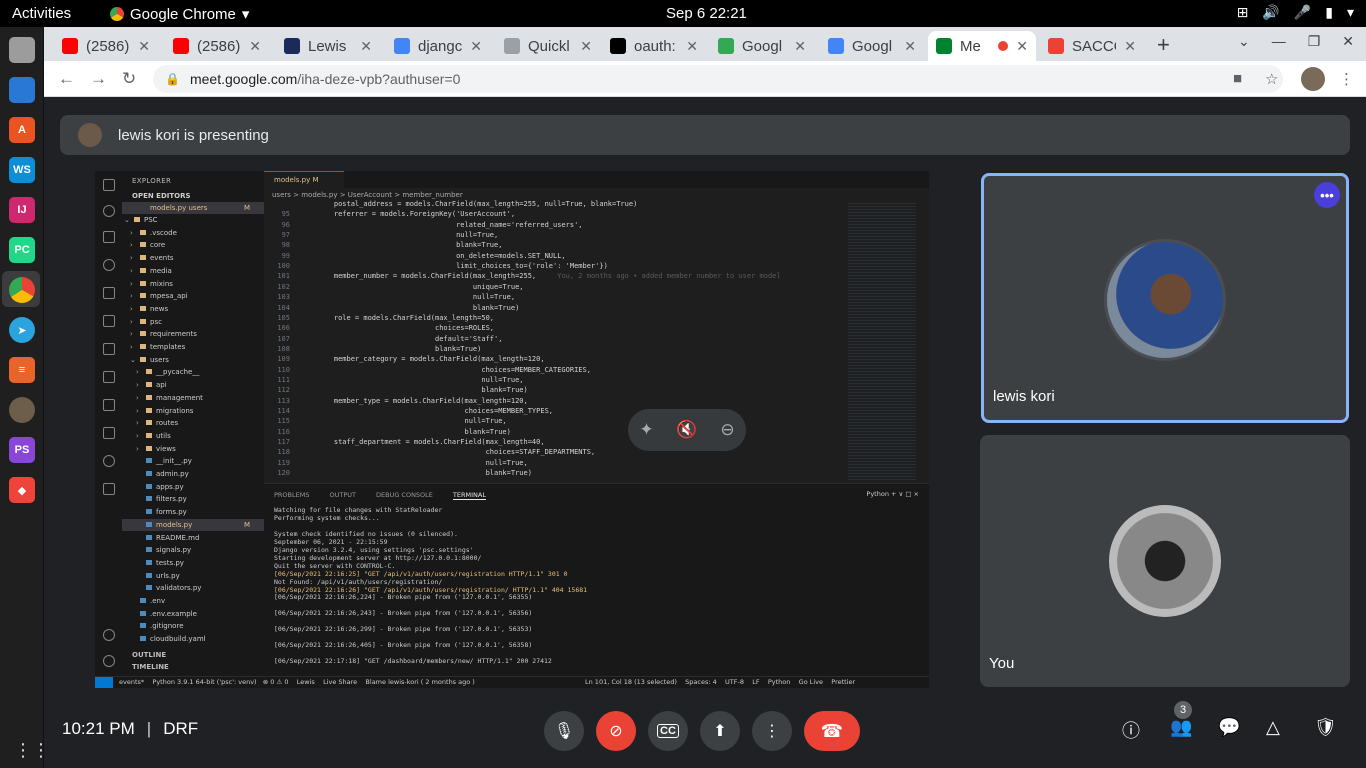 This screenshot has height=768, width=1366. I want to click on browser-tab: Quickl ✕, so click(548, 46).